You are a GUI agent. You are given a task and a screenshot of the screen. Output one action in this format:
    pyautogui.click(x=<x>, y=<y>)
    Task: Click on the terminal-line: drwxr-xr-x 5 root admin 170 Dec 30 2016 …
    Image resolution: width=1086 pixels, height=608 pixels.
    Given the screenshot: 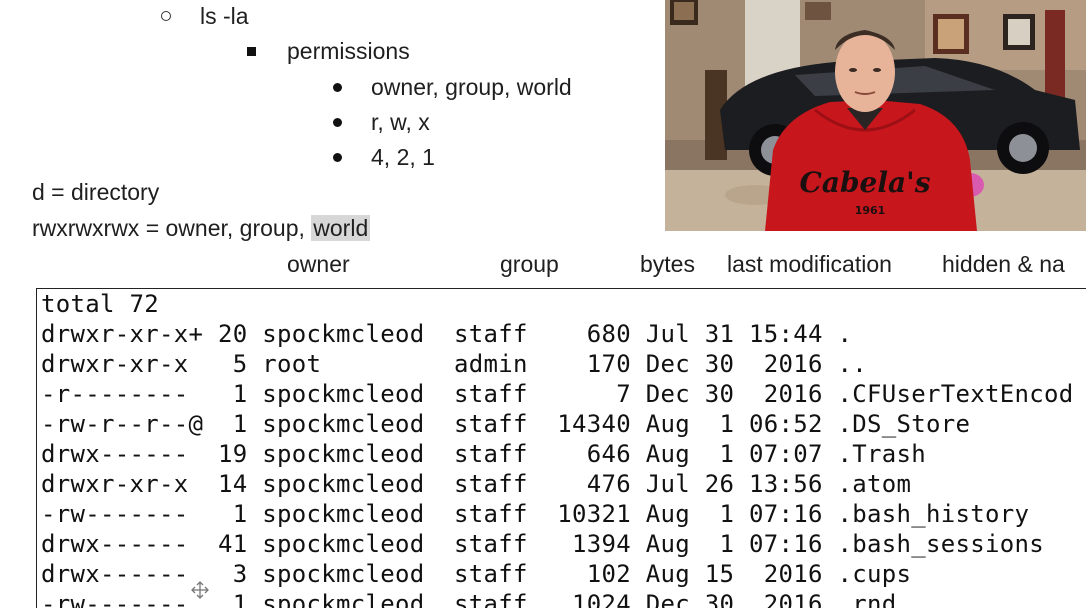 What is the action you would take?
    pyautogui.click(x=454, y=364)
    